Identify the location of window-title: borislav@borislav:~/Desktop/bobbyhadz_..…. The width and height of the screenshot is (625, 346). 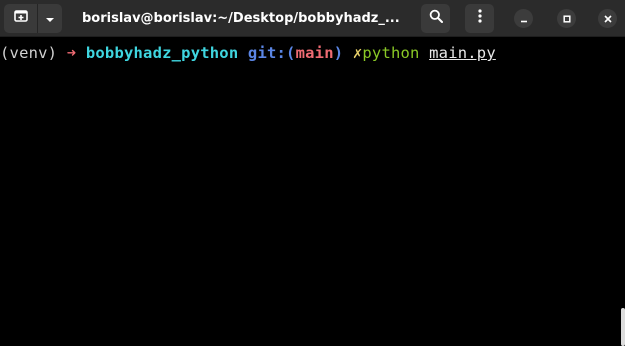
(241, 18).